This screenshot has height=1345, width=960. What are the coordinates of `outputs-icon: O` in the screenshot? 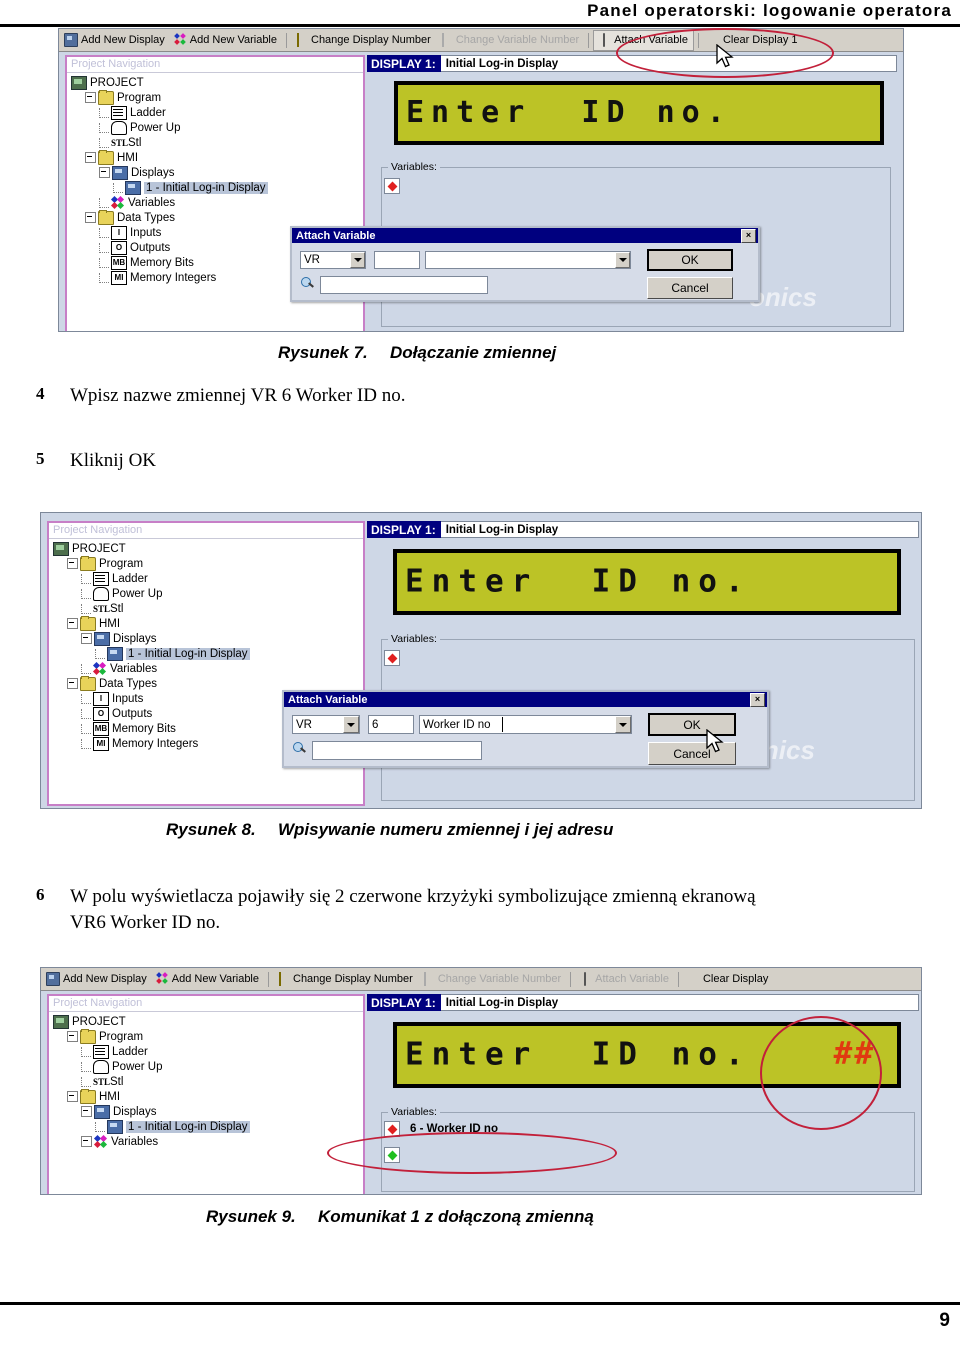 It's located at (119, 247).